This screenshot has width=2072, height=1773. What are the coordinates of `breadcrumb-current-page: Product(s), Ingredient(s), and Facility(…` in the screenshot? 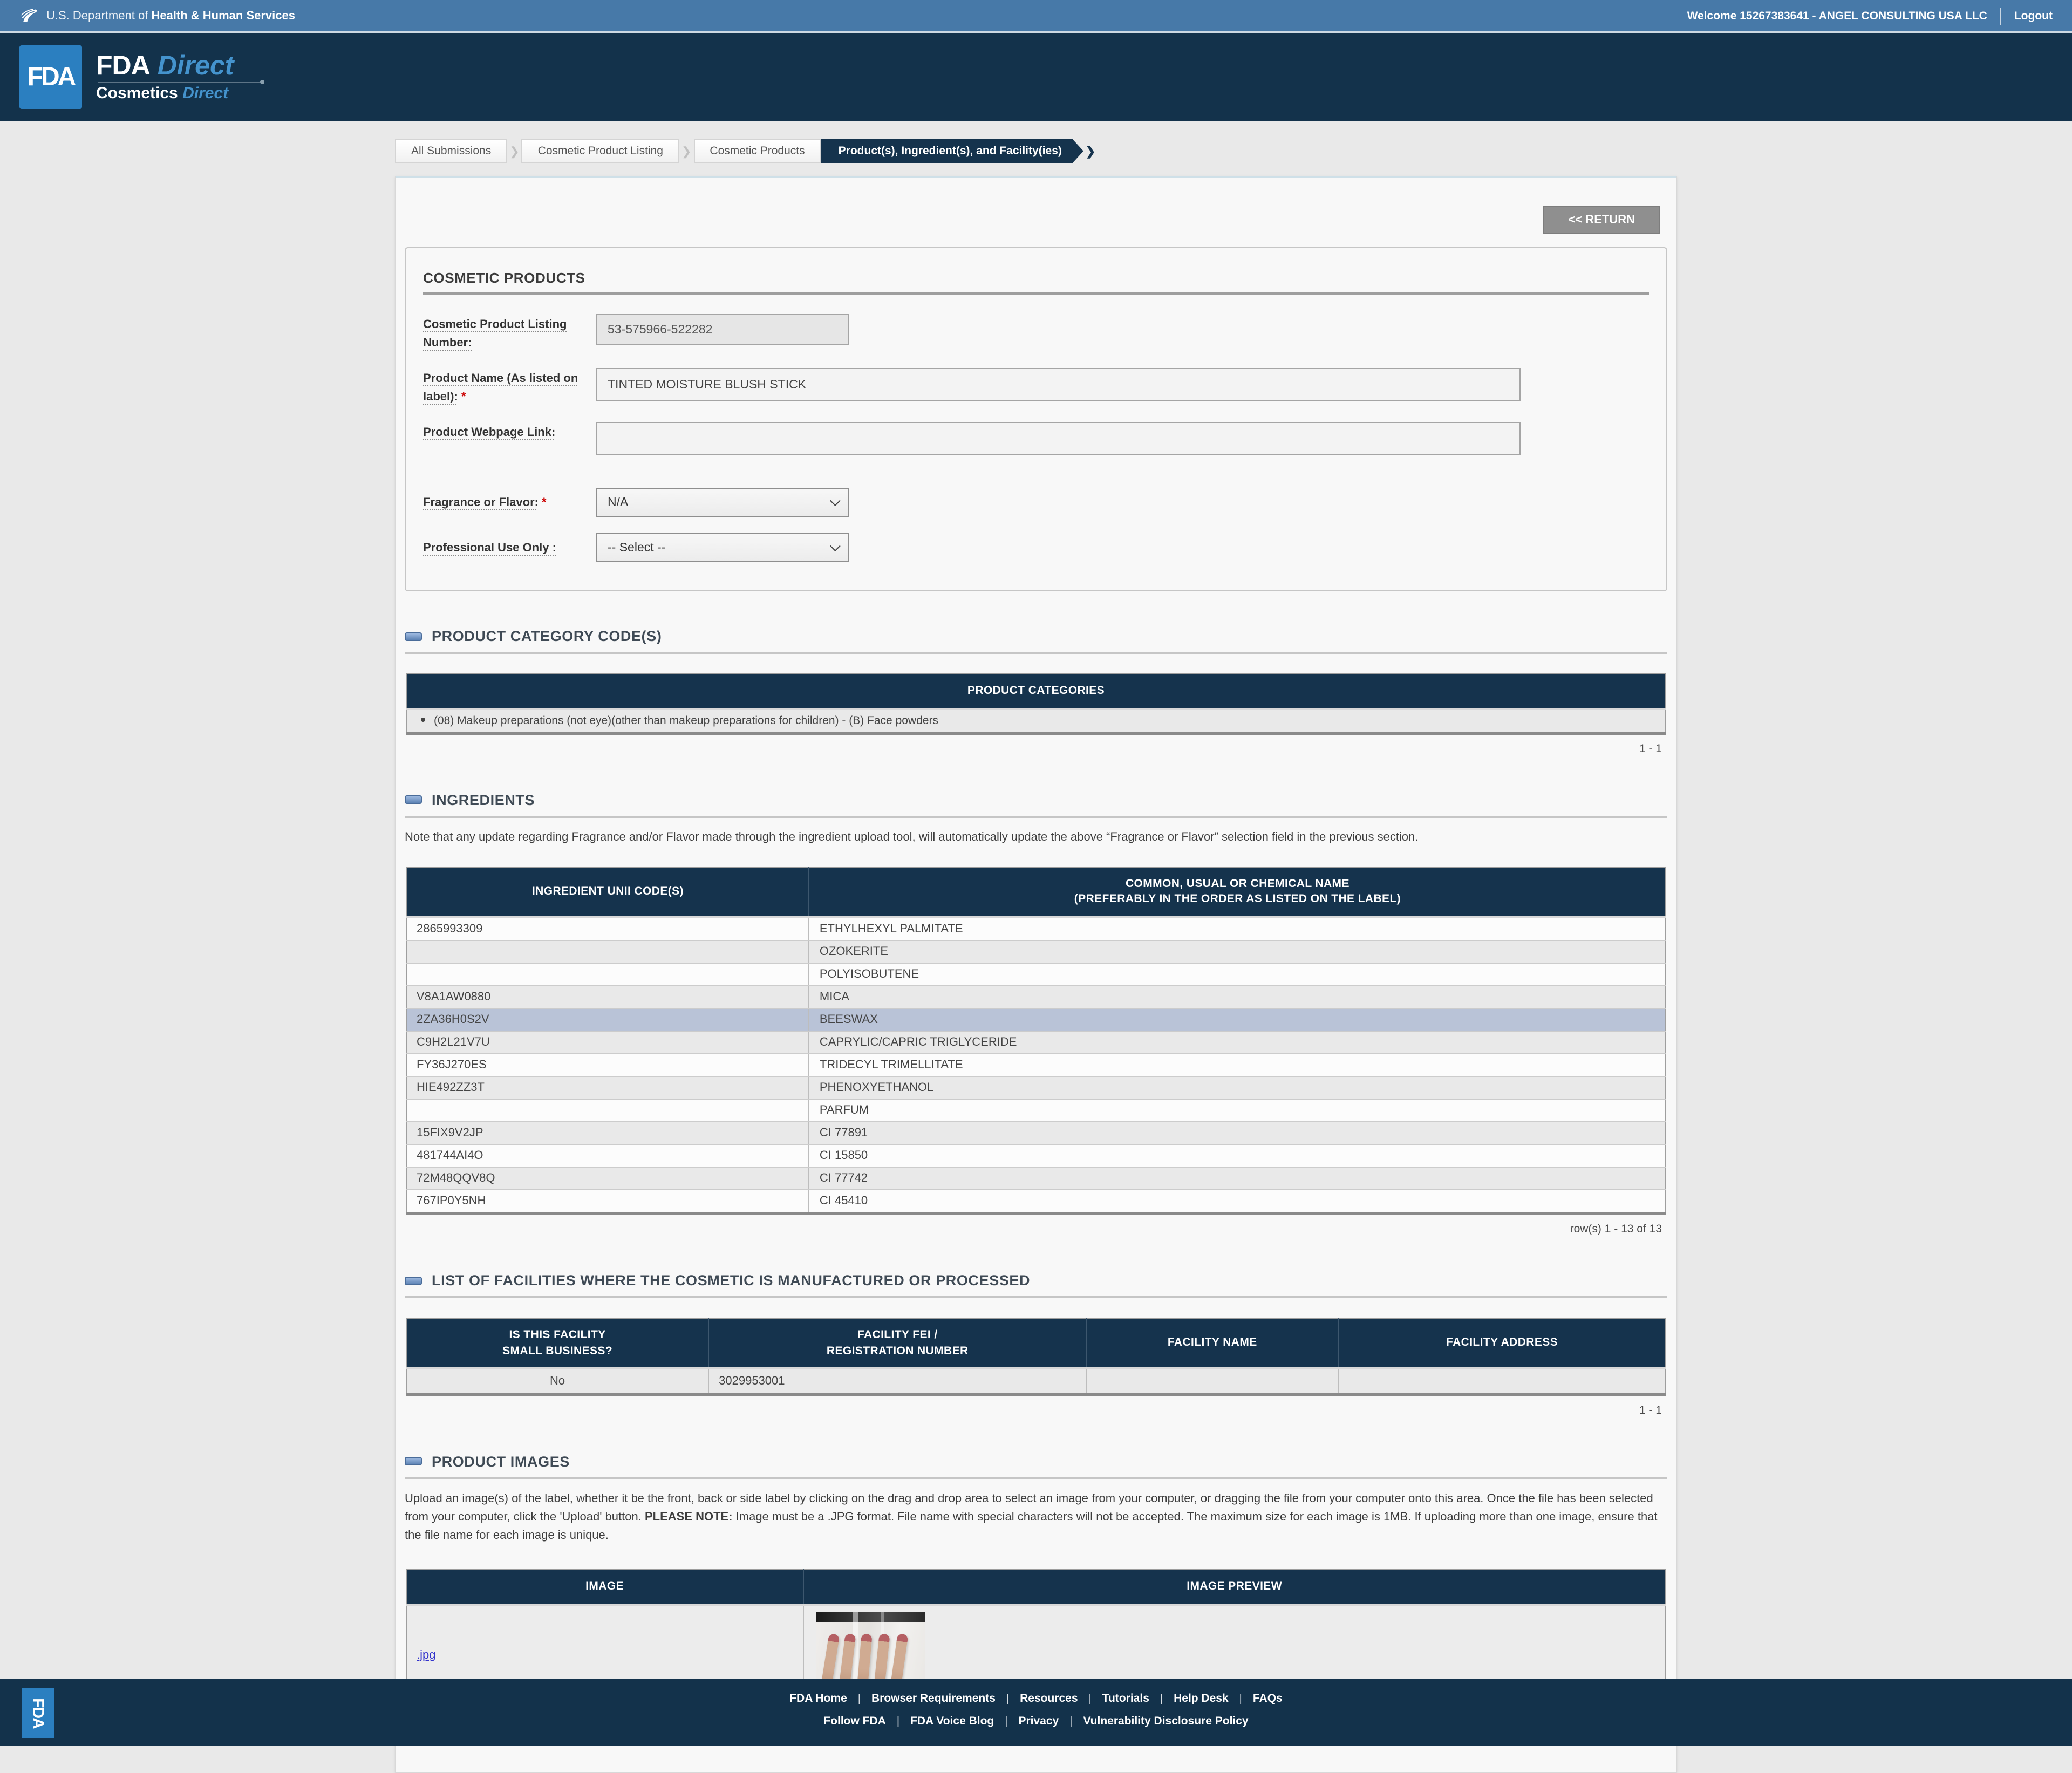 It's located at (952, 151).